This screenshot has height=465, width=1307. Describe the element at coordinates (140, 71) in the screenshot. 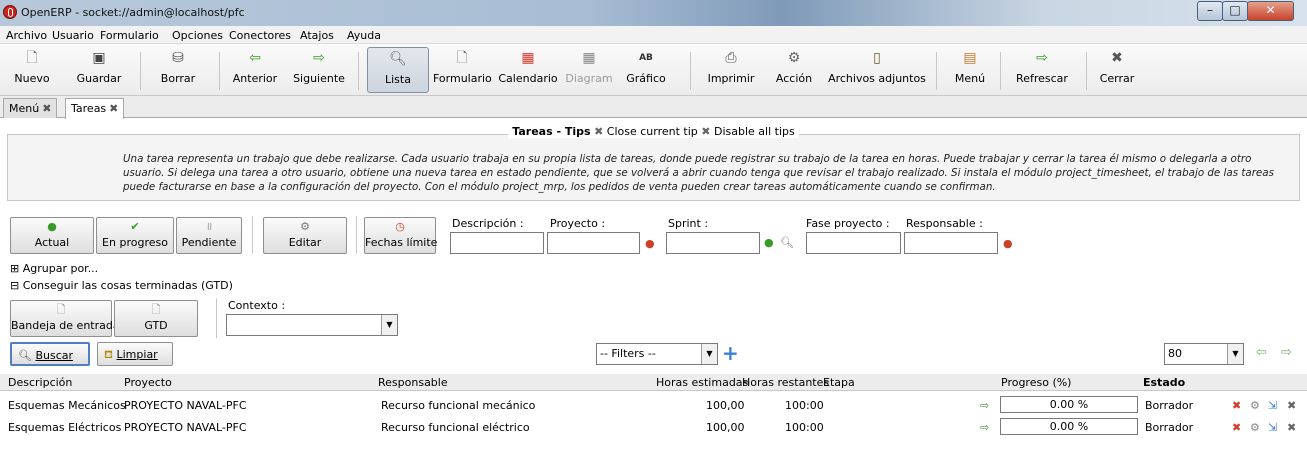

I see `toolbar-separator` at that location.